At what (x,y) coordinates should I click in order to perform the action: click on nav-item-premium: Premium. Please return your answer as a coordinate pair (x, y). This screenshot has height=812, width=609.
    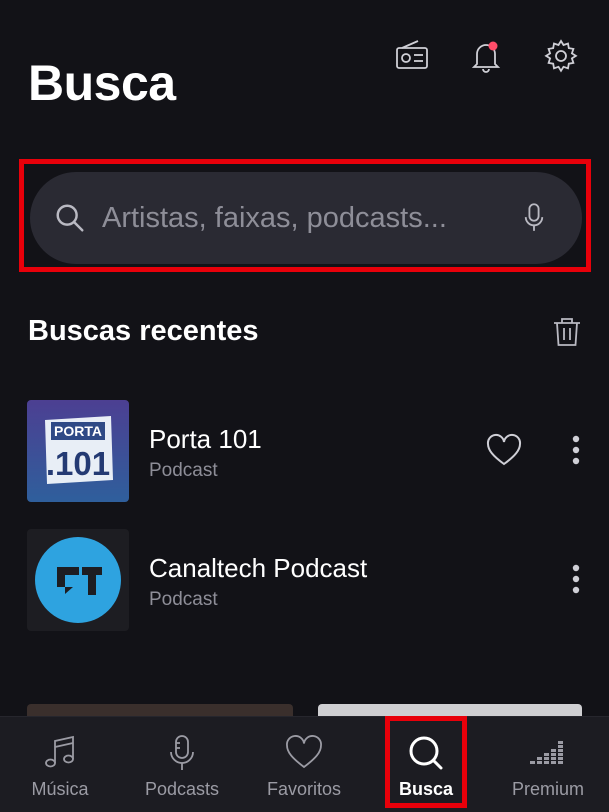
    Looking at the image, I should click on (548, 764).